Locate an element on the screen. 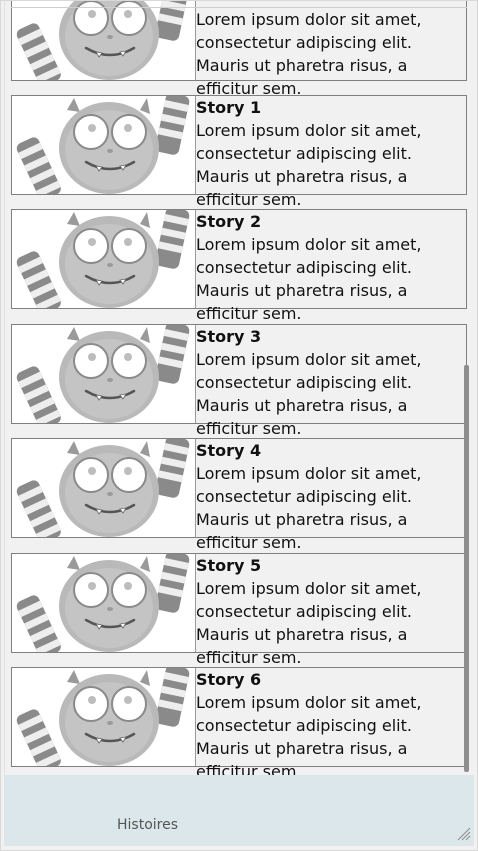  story-title: Story 3 is located at coordinates (229, 336).